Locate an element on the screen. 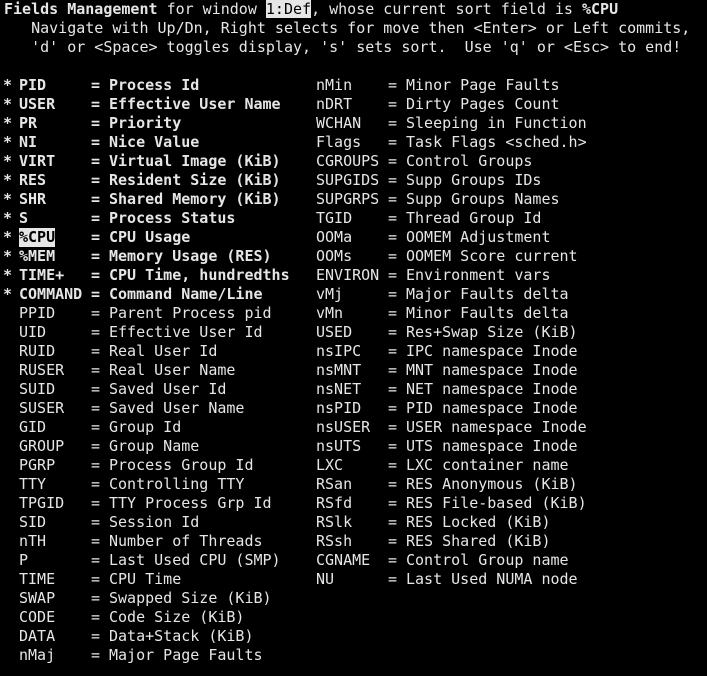 This screenshot has width=707, height=676. field-row-tty: TTY = Controlling TTY is located at coordinates (155, 484).